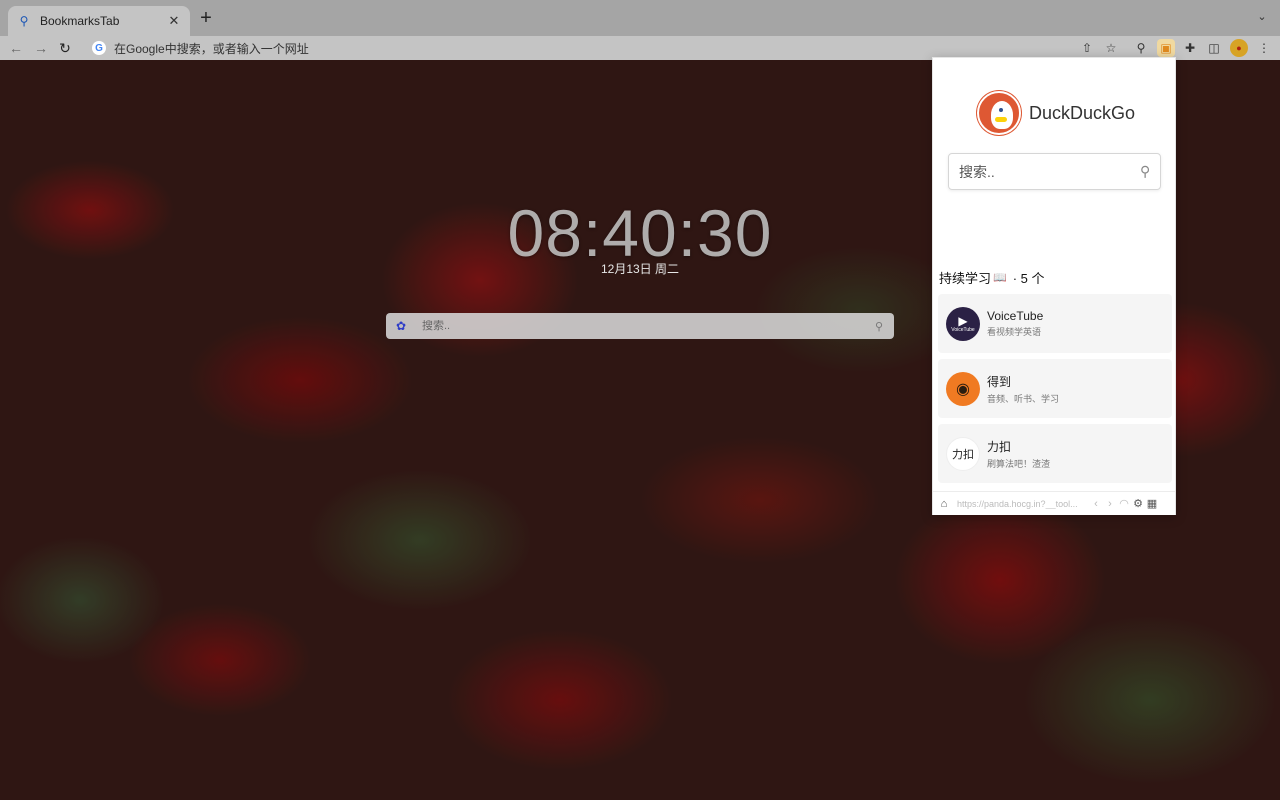 The height and width of the screenshot is (800, 1280). What do you see at coordinates (1028, 278) in the screenshot?
I see `group-count: · 5 个` at bounding box center [1028, 278].